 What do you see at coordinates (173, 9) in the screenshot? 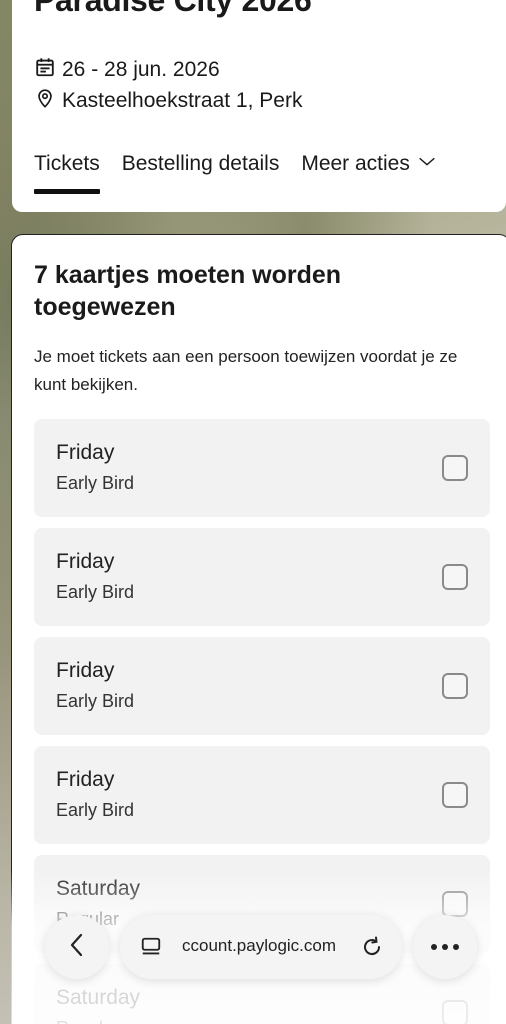
I see `event-title: Paradise City 2026` at bounding box center [173, 9].